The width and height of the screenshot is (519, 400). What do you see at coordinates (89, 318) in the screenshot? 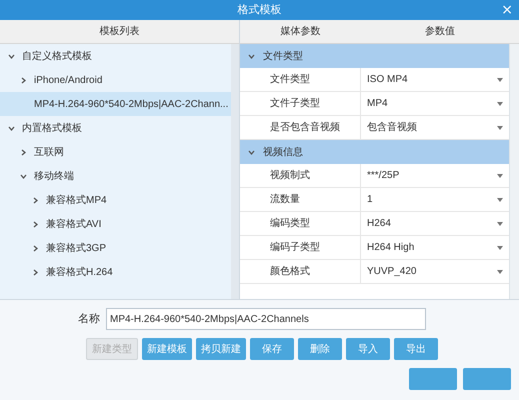
I see `name-label: 名称` at bounding box center [89, 318].